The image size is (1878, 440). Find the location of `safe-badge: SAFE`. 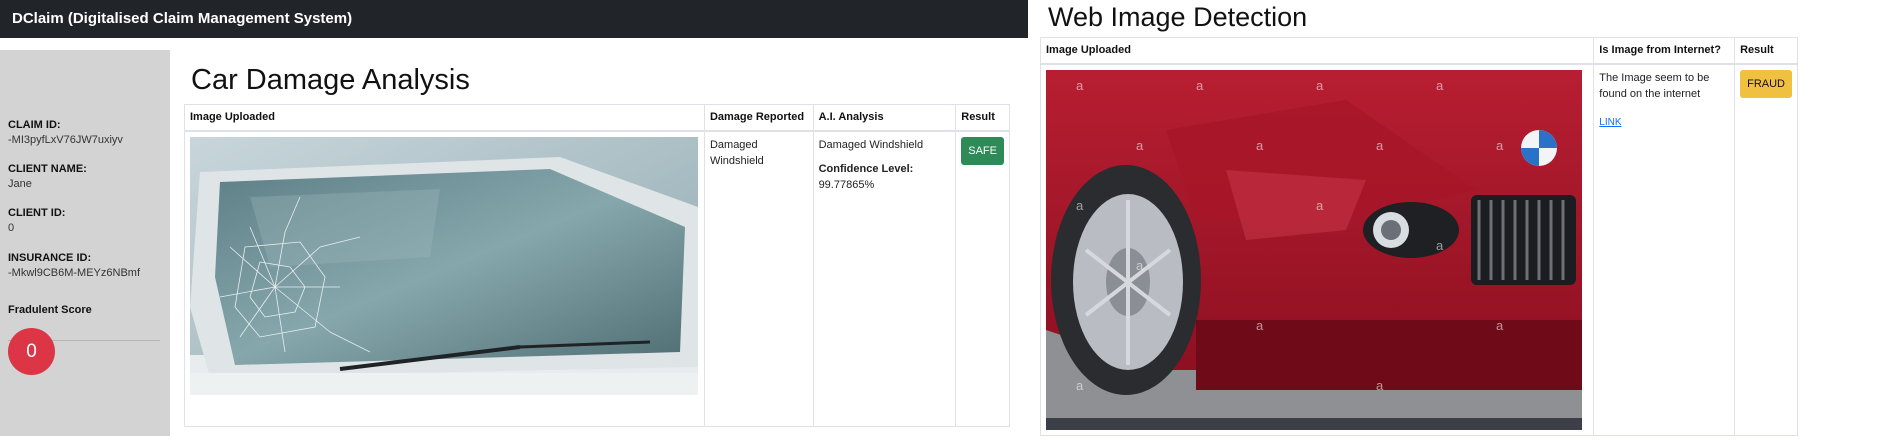

safe-badge: SAFE is located at coordinates (982, 150).